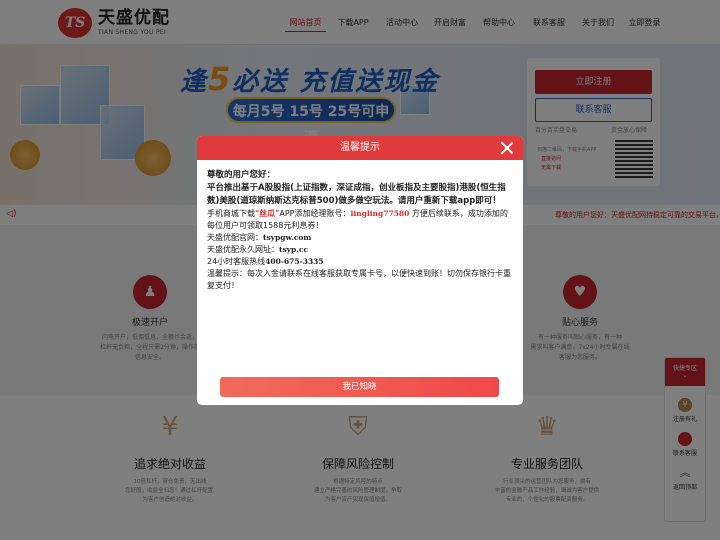  Describe the element at coordinates (267, 213) in the screenshot. I see `app-name: "丝瓜"` at that location.